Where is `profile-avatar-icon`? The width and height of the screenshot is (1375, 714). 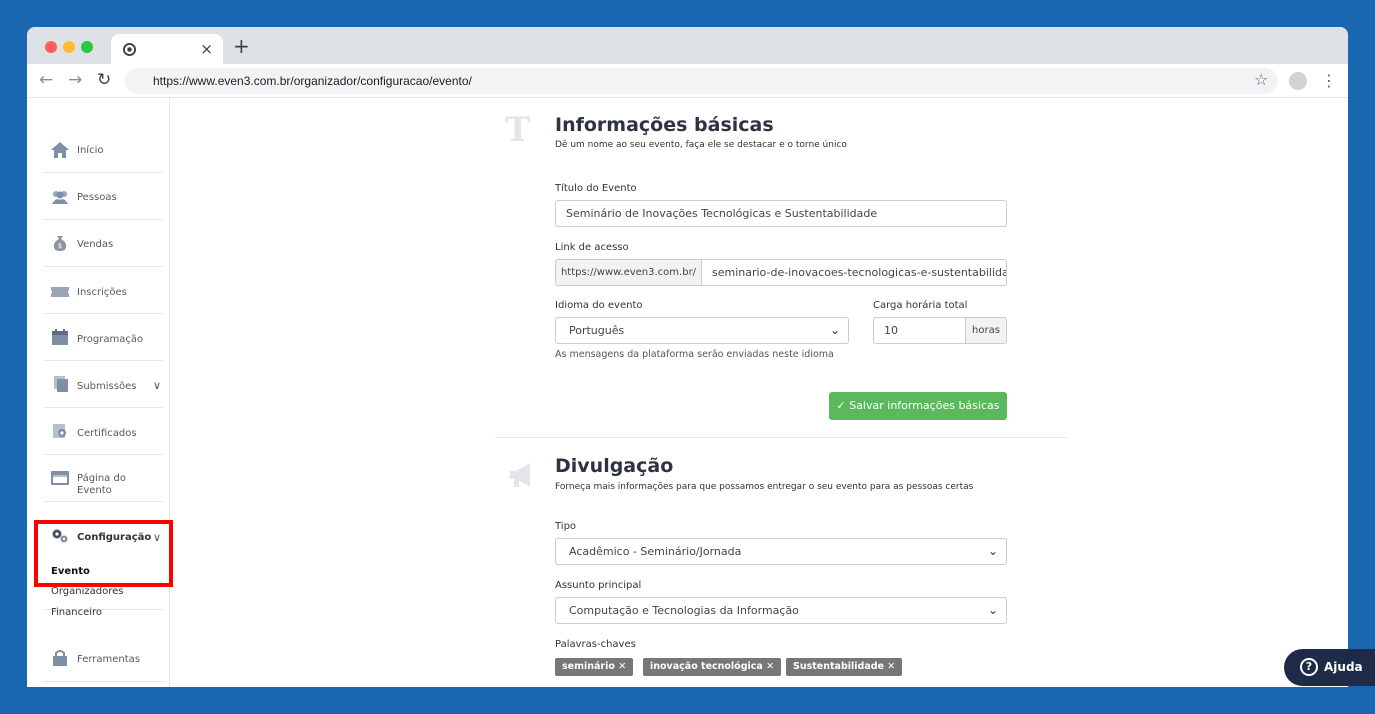
profile-avatar-icon is located at coordinates (1298, 81).